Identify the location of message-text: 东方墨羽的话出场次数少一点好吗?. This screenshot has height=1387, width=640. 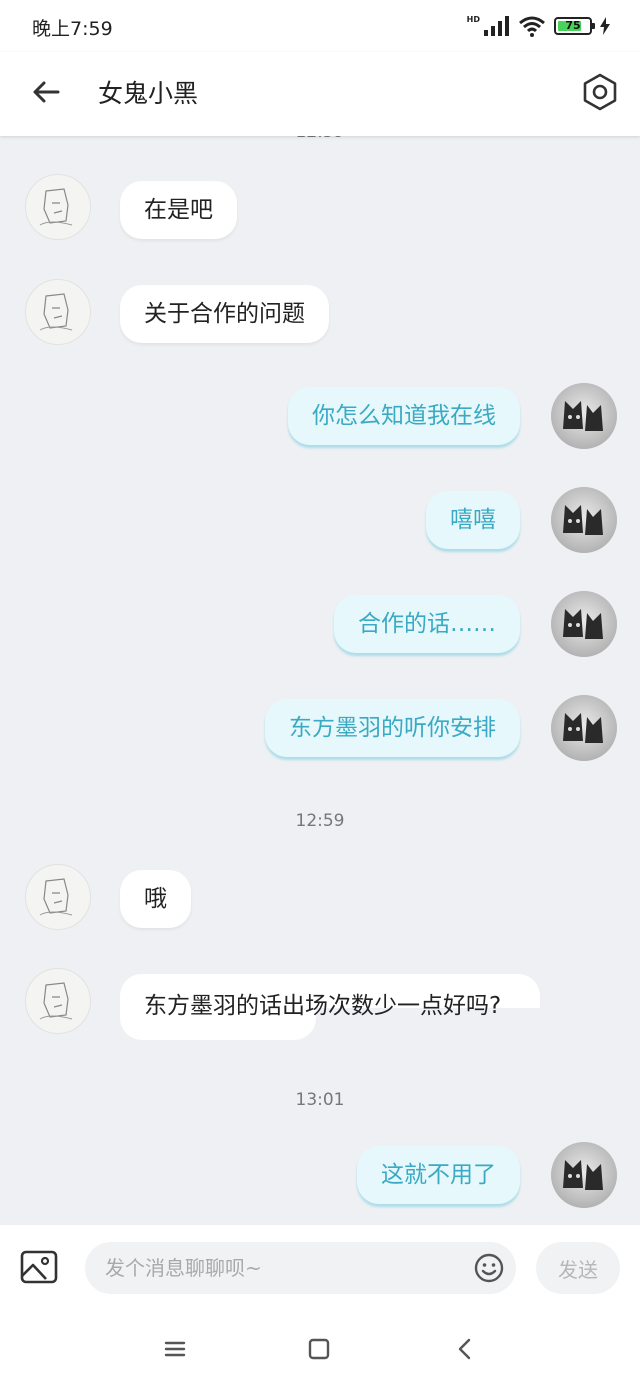
(323, 1006).